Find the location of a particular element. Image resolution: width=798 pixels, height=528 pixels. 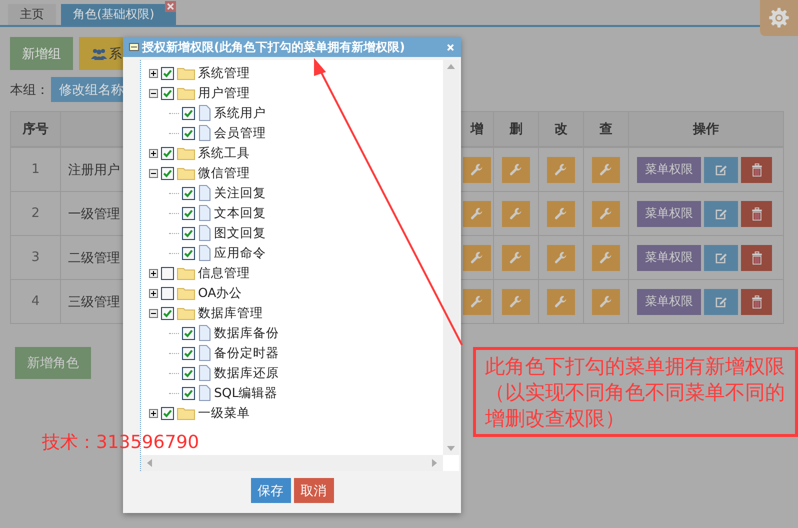

dialog-button: 取消 is located at coordinates (314, 490).